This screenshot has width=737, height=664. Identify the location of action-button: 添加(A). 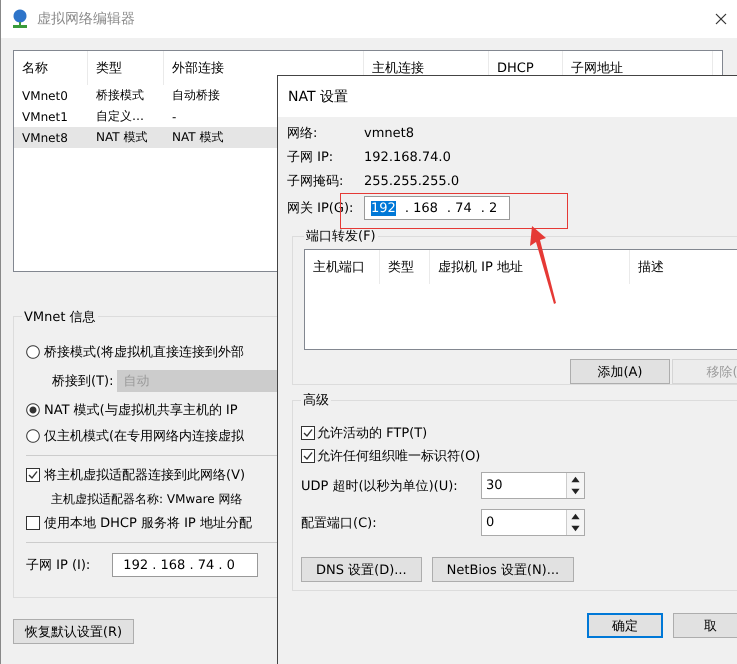
(620, 371).